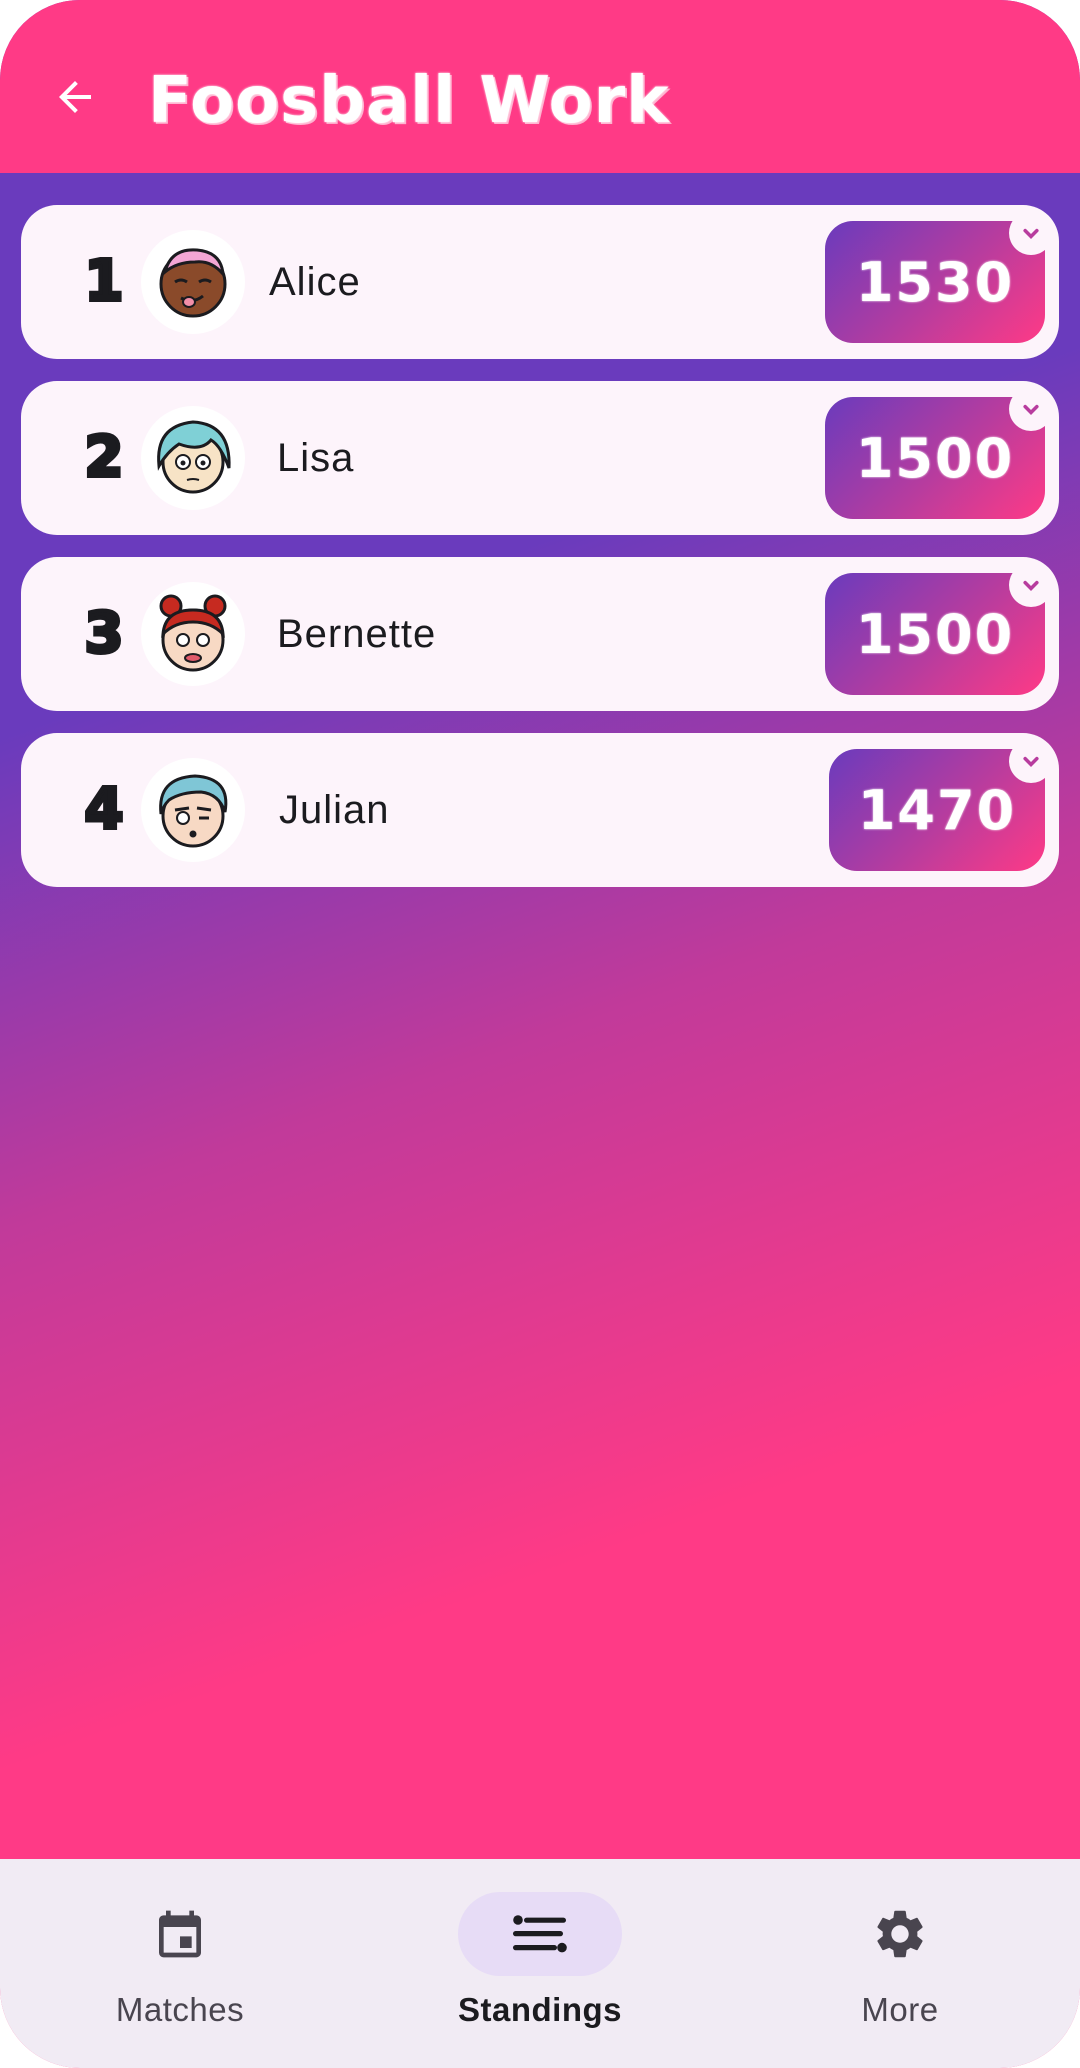 The image size is (1080, 2068). What do you see at coordinates (409, 101) in the screenshot?
I see `page-title: Foosball Work` at bounding box center [409, 101].